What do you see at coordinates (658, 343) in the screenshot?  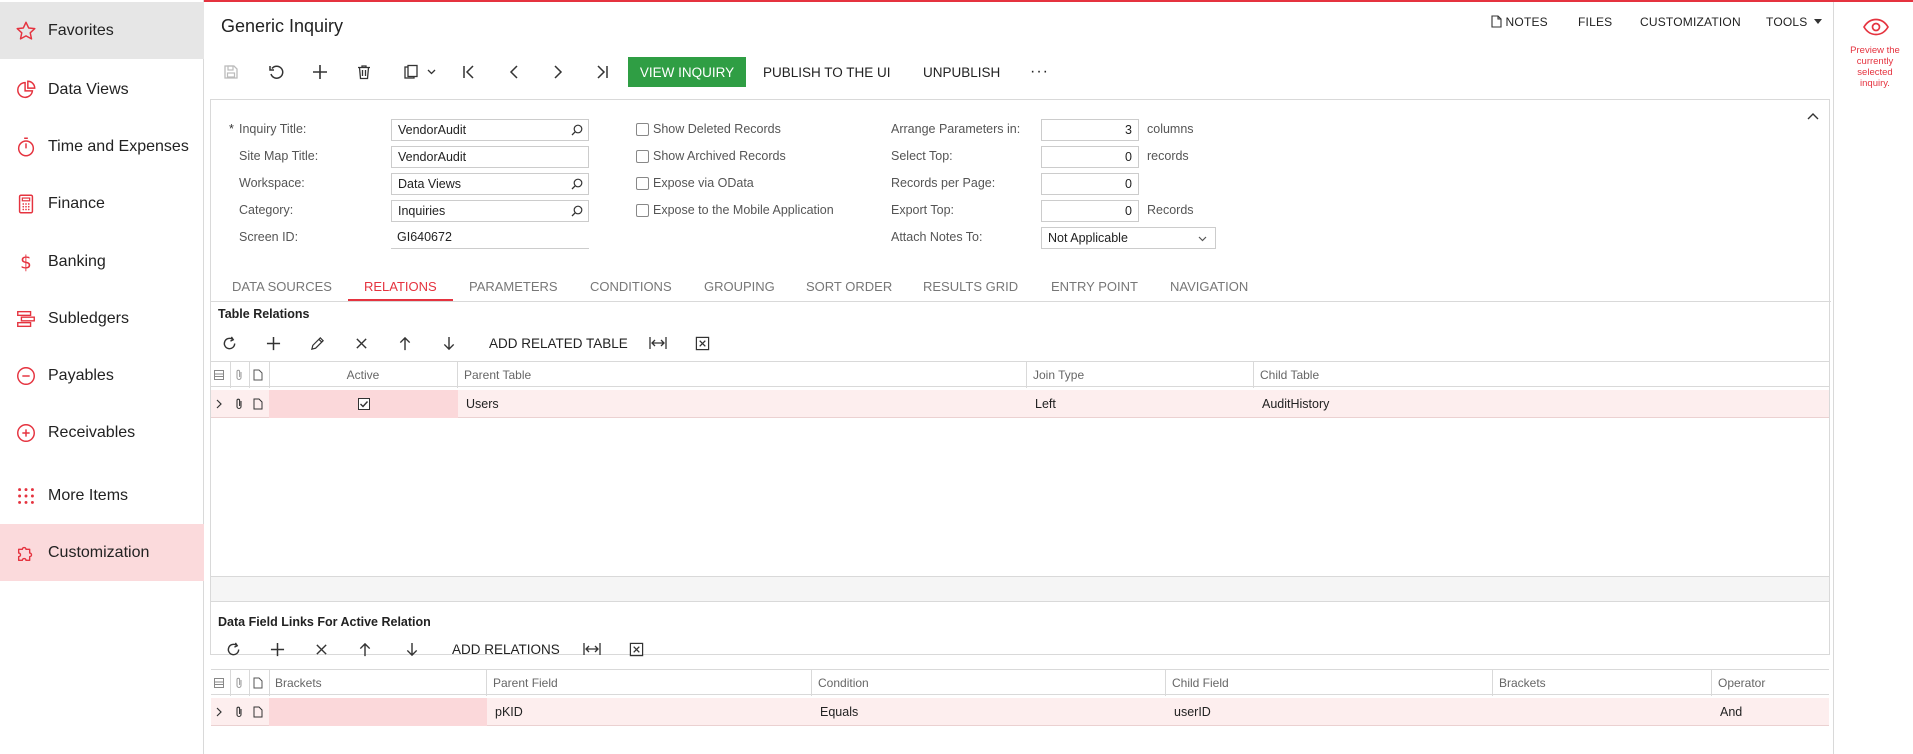 I see `fit-columns-button` at bounding box center [658, 343].